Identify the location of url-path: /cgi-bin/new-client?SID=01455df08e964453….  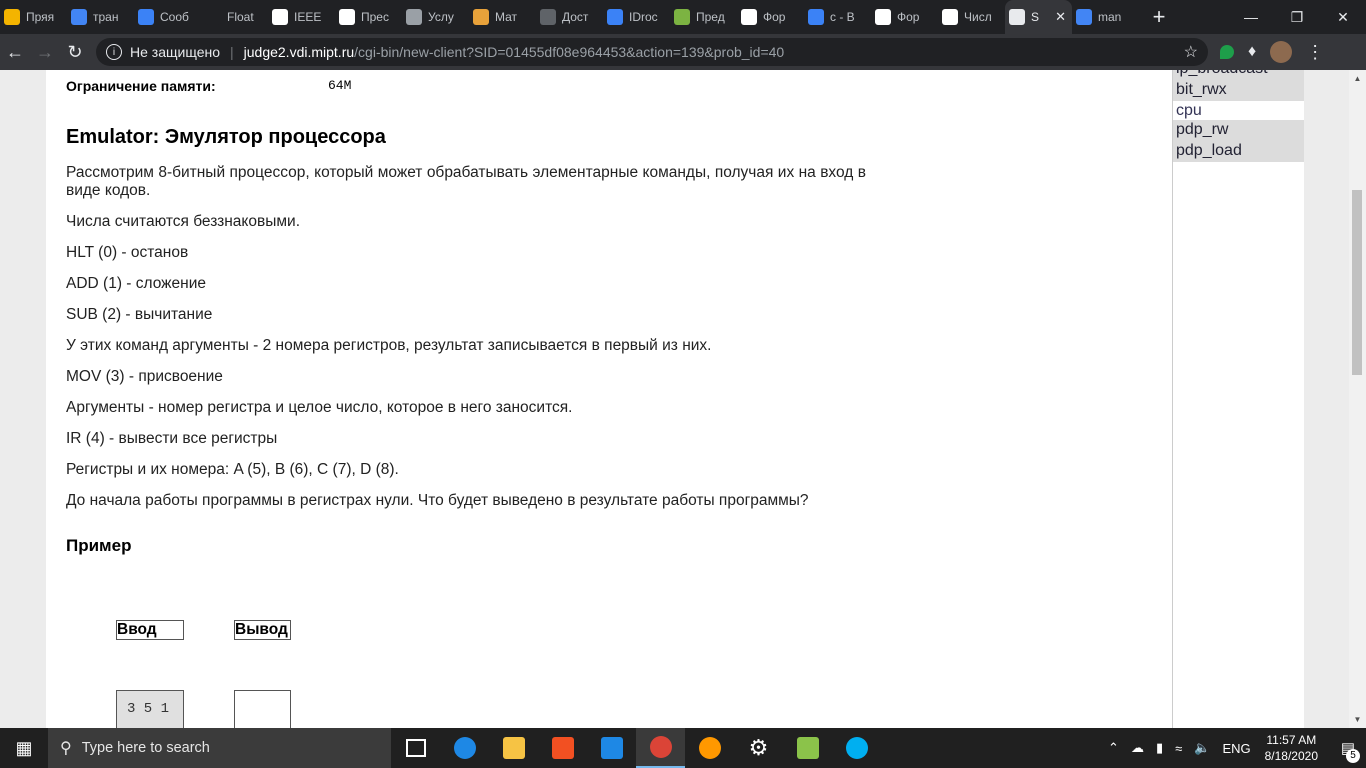
(569, 52).